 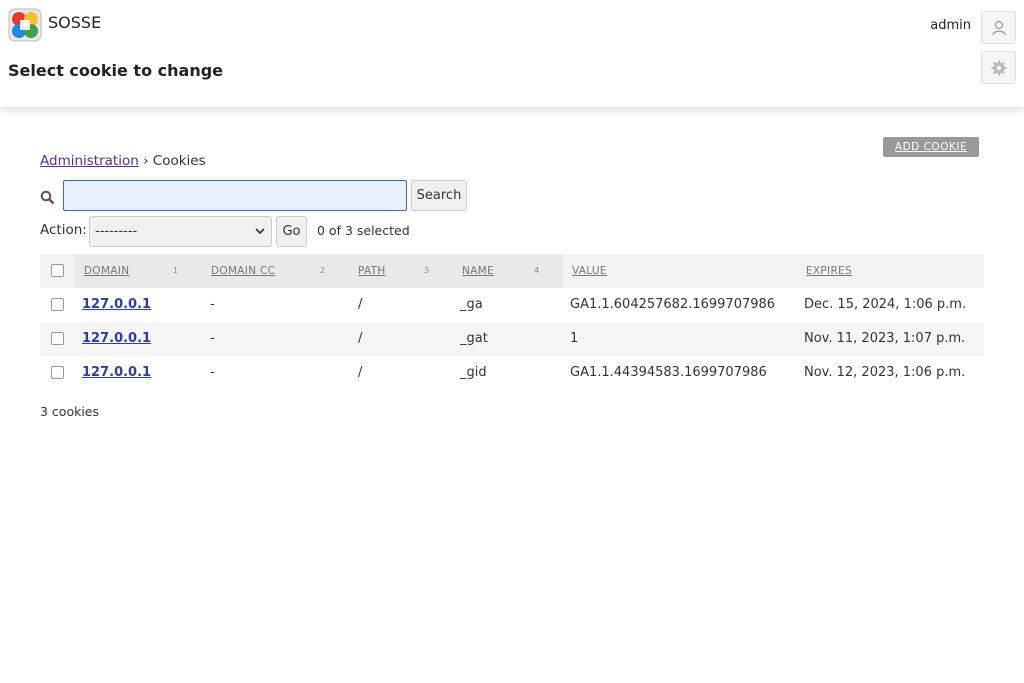 What do you see at coordinates (885, 338) in the screenshot?
I see `expires-cell: Nov. 11, 2023, 1:07 p.m.` at bounding box center [885, 338].